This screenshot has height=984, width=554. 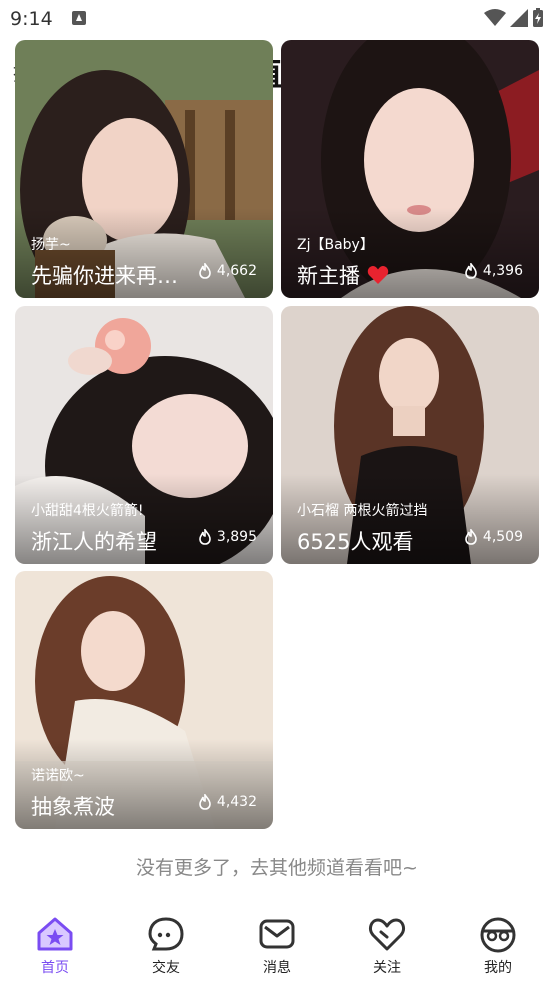 What do you see at coordinates (236, 802) in the screenshot?
I see `heat-value: 4,432` at bounding box center [236, 802].